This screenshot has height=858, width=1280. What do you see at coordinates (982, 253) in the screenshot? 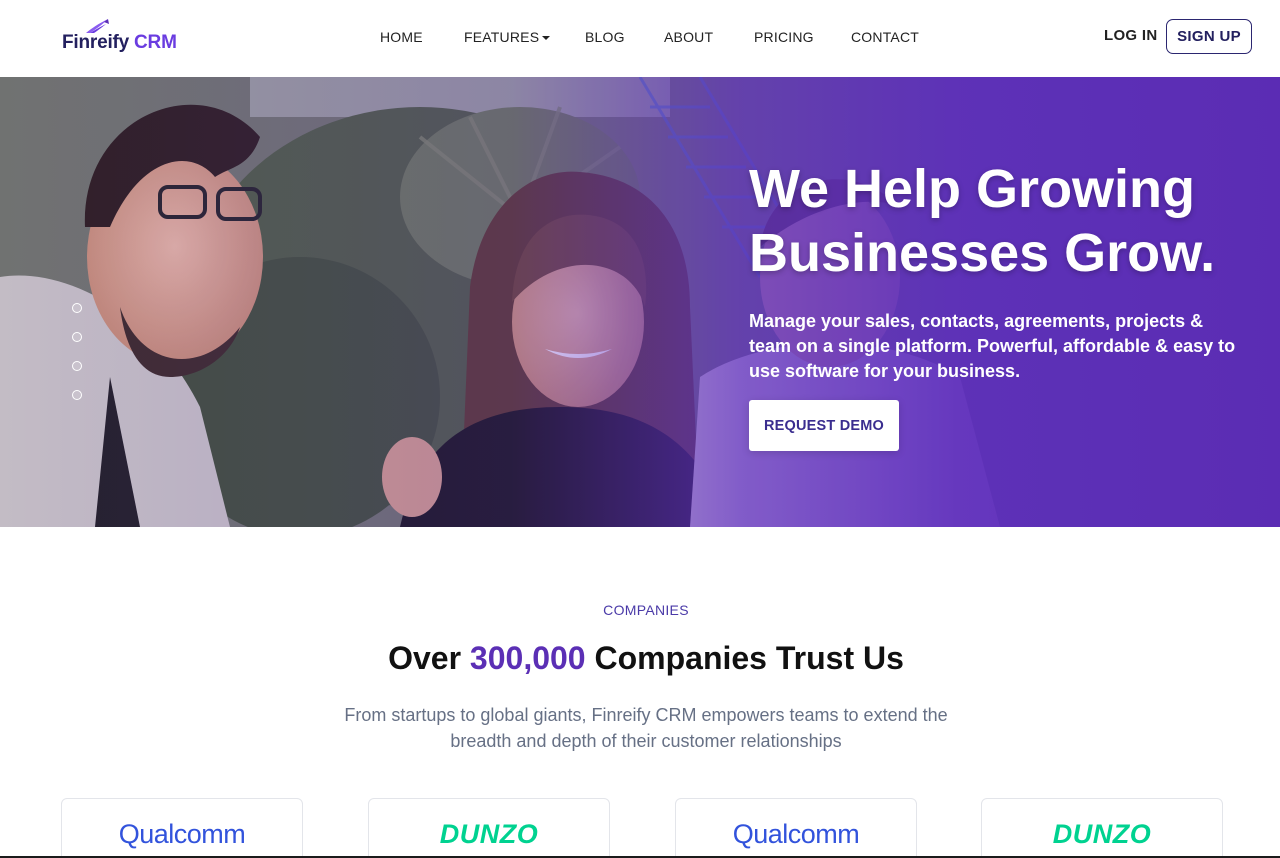
I see `hero-title-line2: Businesses Grow.` at bounding box center [982, 253].